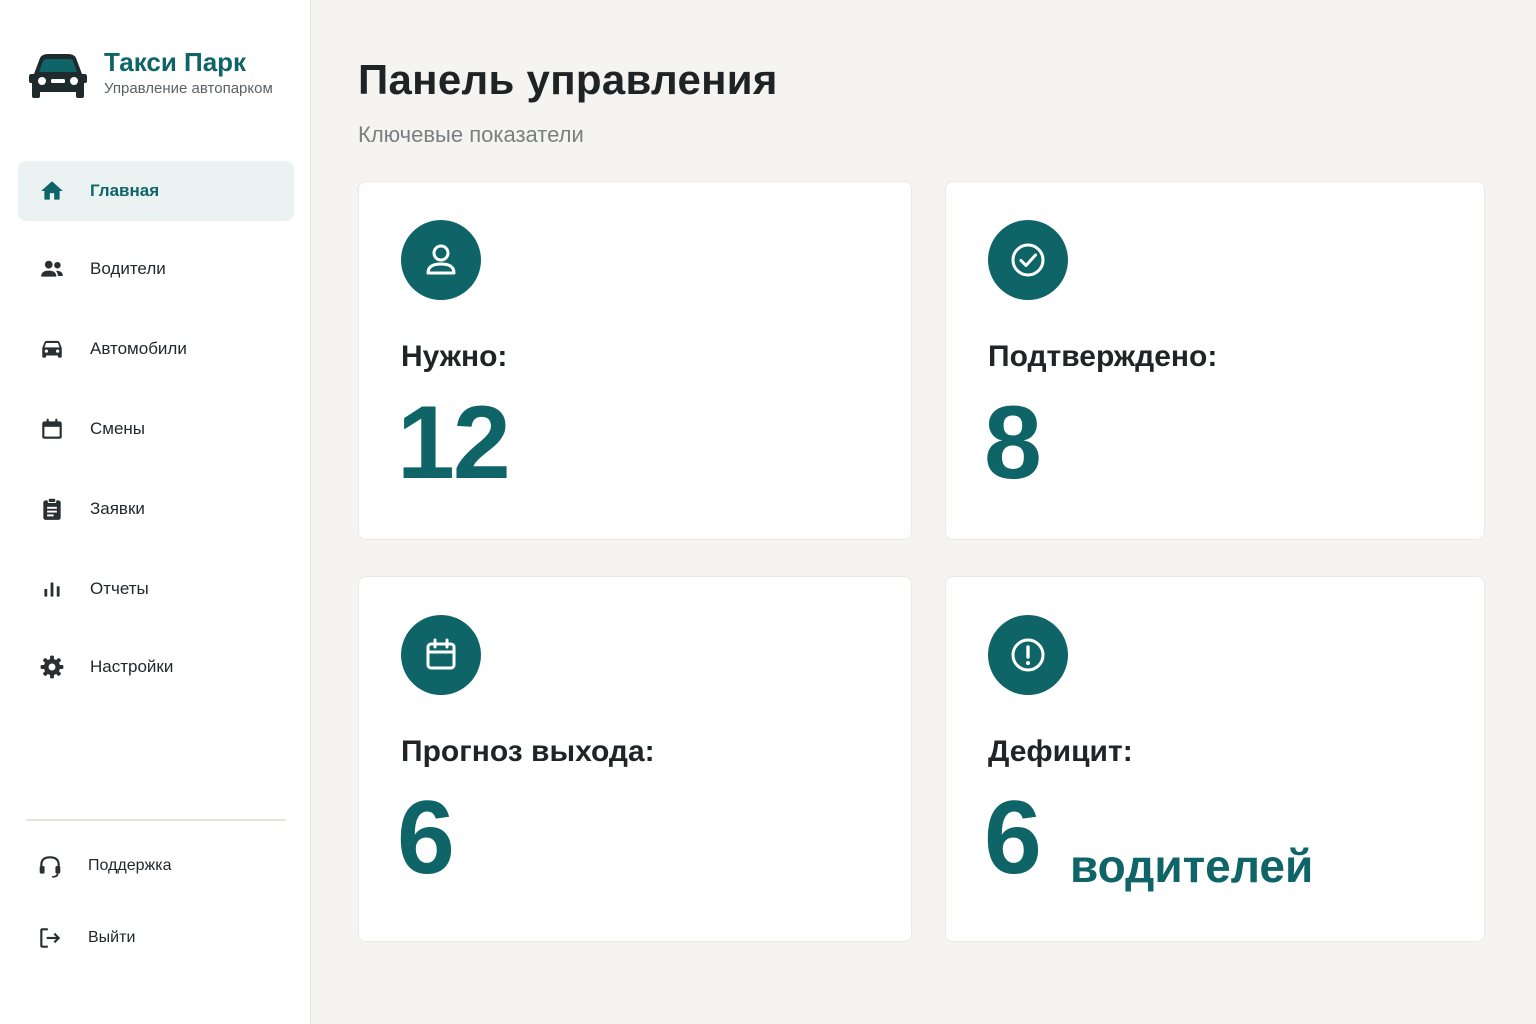 Image resolution: width=1536 pixels, height=1024 pixels. What do you see at coordinates (132, 666) in the screenshot?
I see `sidebar-item-label: Настройки` at bounding box center [132, 666].